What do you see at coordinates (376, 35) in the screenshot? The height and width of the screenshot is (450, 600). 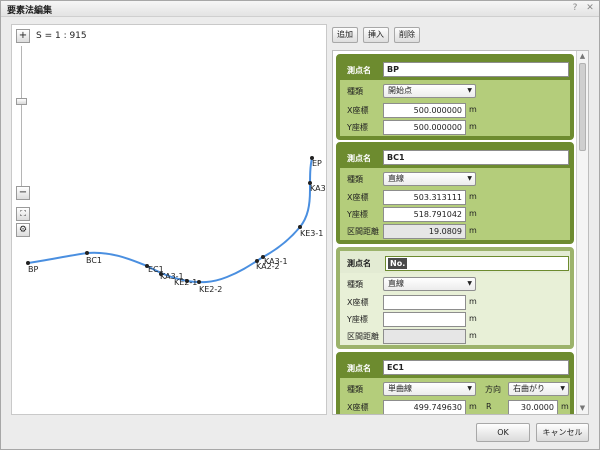 I see `insert-button: 挿入` at bounding box center [376, 35].